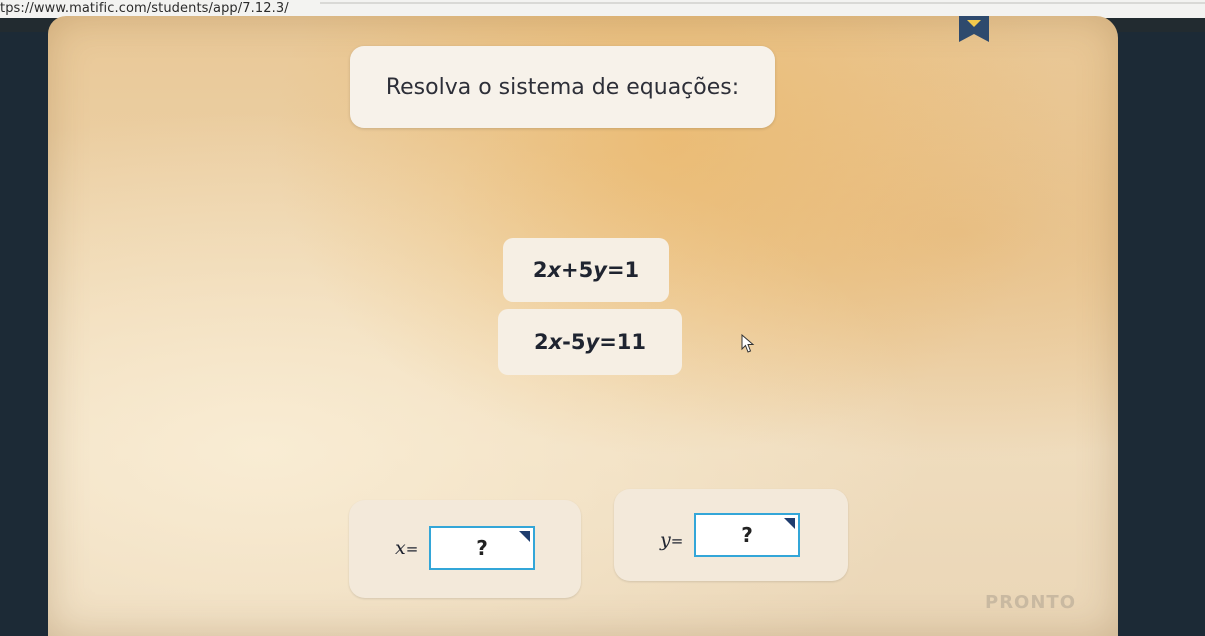 This screenshot has height=636, width=1205. I want to click on mouse-pointer-icon, so click(748, 343).